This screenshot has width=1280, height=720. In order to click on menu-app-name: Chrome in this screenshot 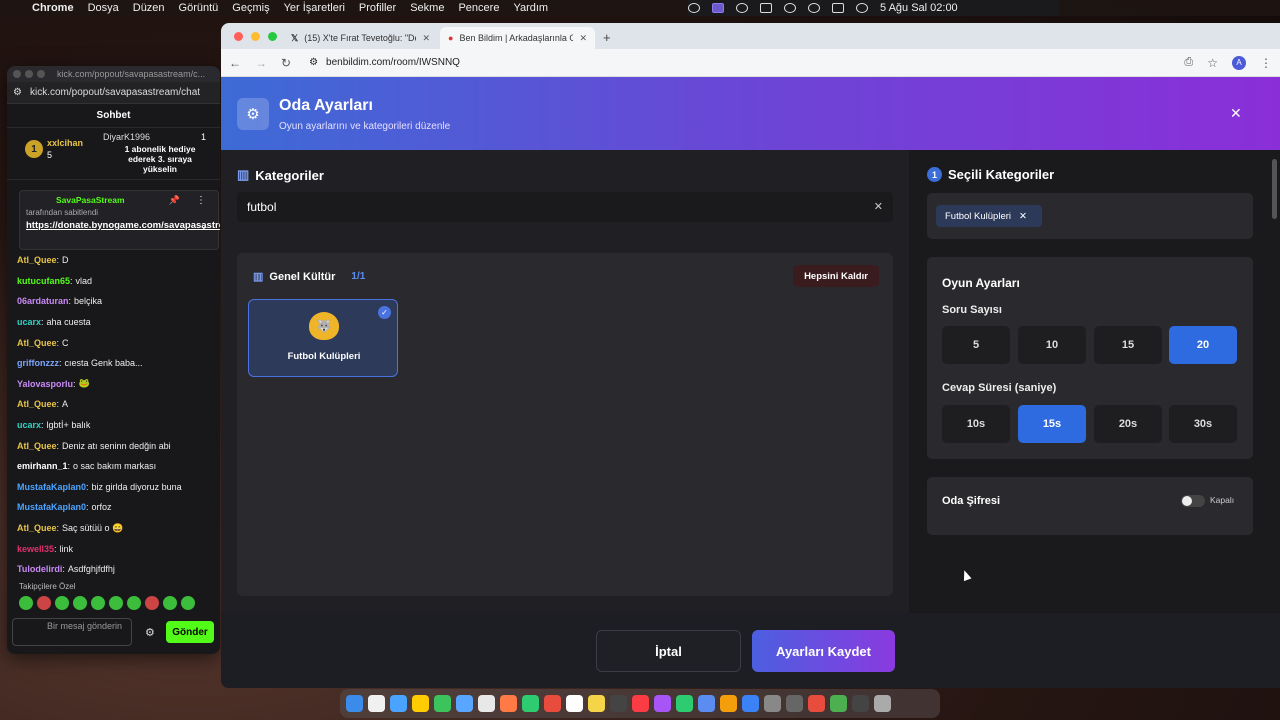, I will do `click(53, 8)`.